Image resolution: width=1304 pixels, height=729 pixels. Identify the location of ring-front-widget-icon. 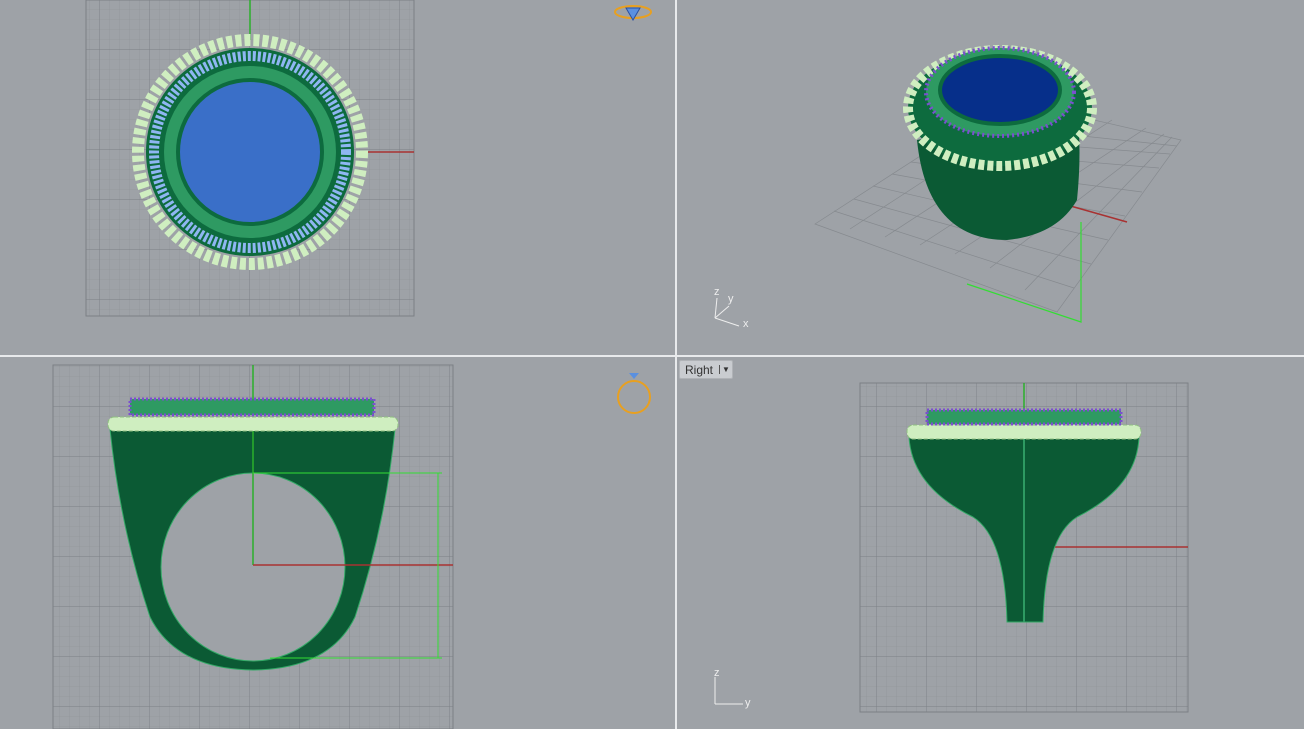
(634, 393).